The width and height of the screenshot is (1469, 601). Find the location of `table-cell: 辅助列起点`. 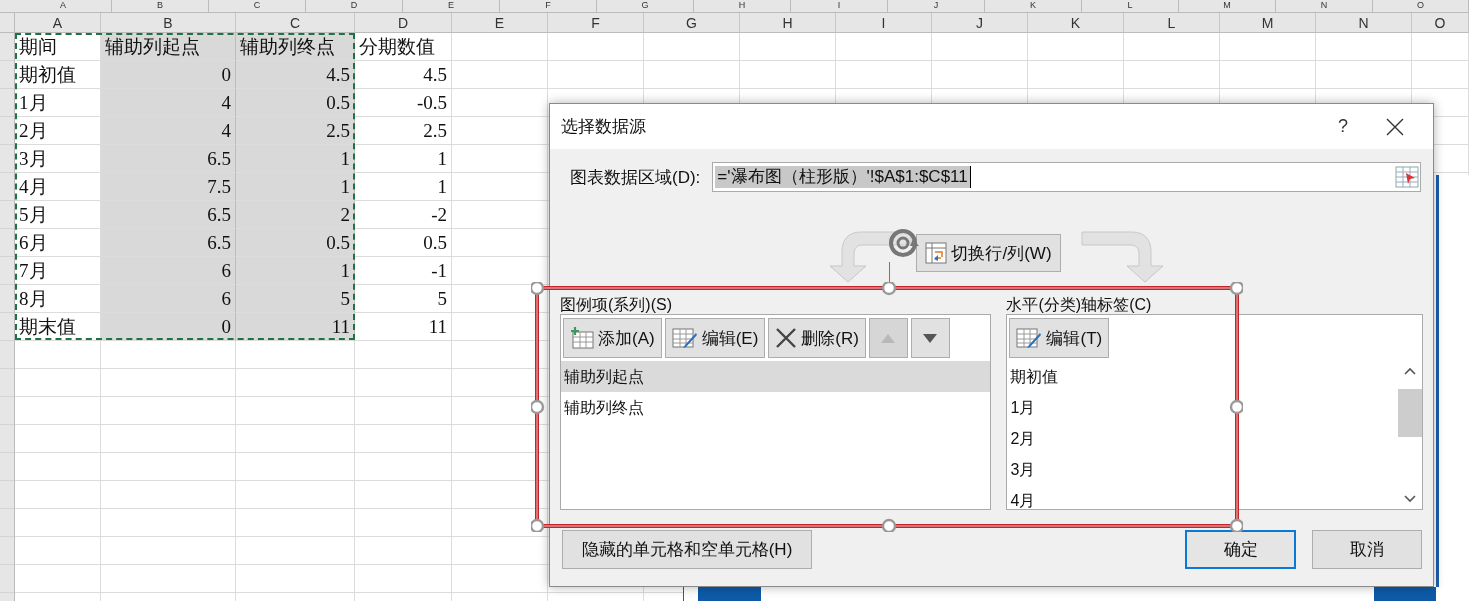

table-cell: 辅助列起点 is located at coordinates (168, 47).